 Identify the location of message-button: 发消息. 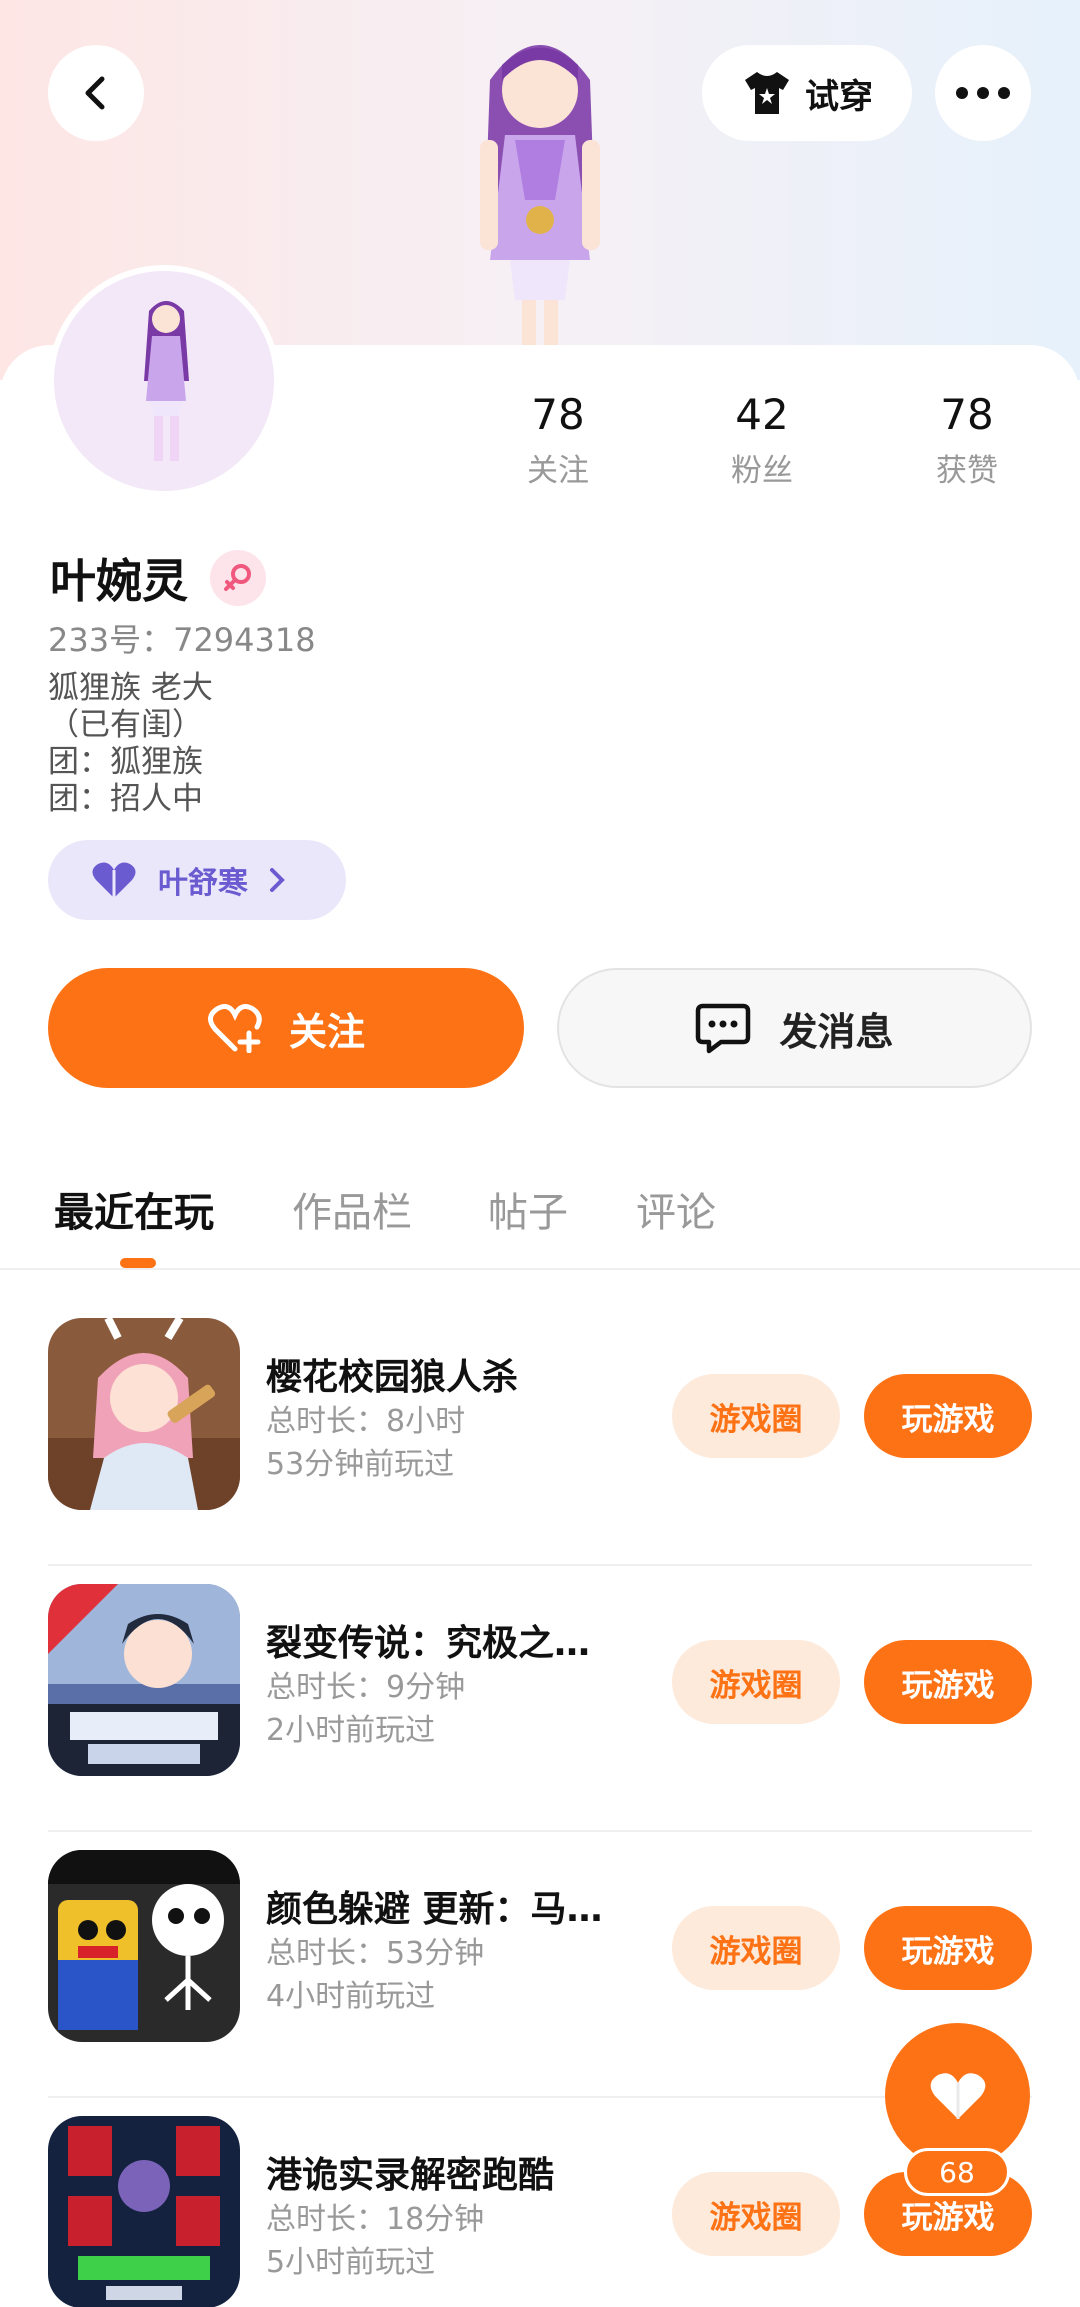
(794, 1028).